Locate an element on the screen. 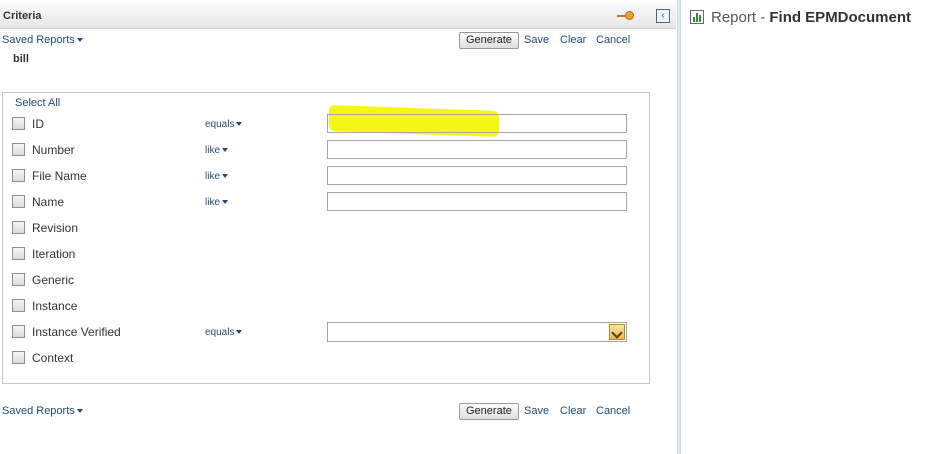  criteria-row-iteration: Iteration is located at coordinates (338, 255).